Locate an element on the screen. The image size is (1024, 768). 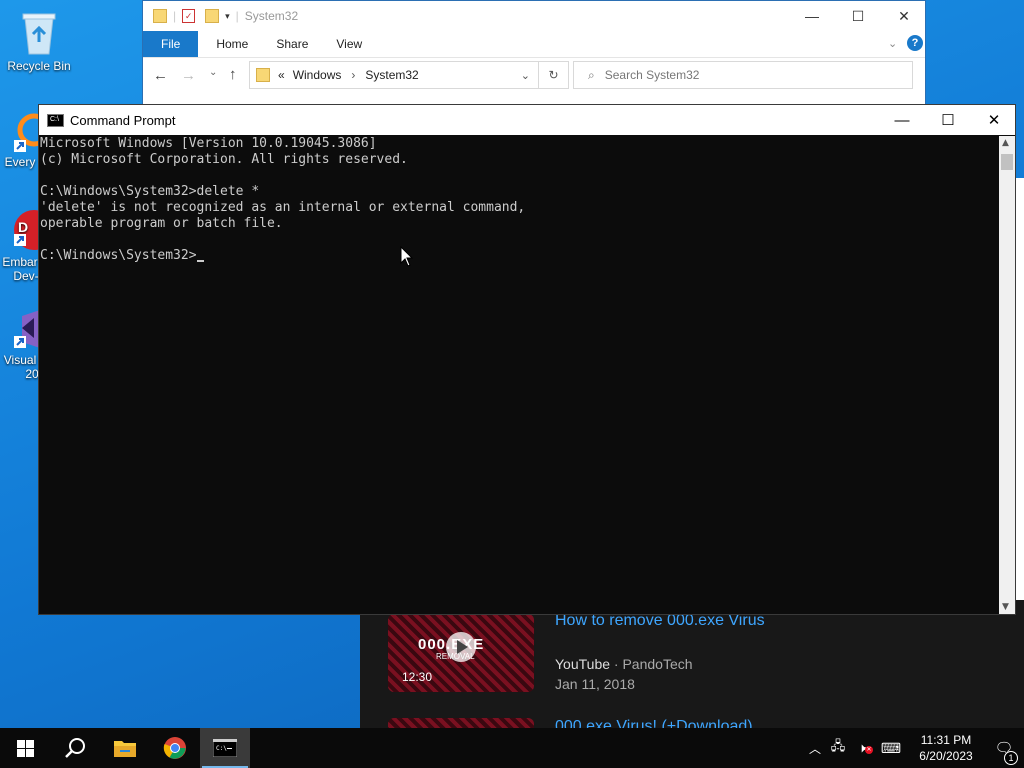
scroll-down-icon: ▼ is located at coordinates (1005, 607).